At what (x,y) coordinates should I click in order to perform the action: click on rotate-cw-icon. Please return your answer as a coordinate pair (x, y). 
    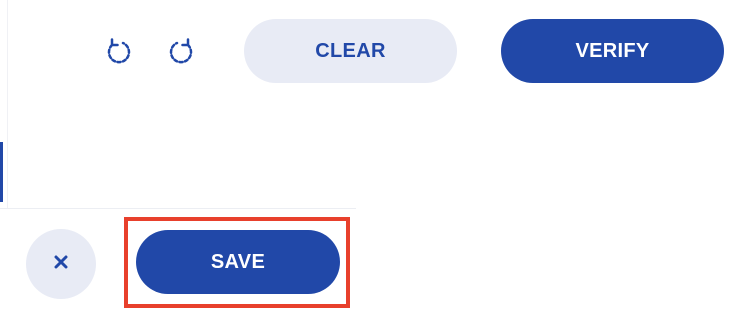
    Looking at the image, I should click on (182, 52).